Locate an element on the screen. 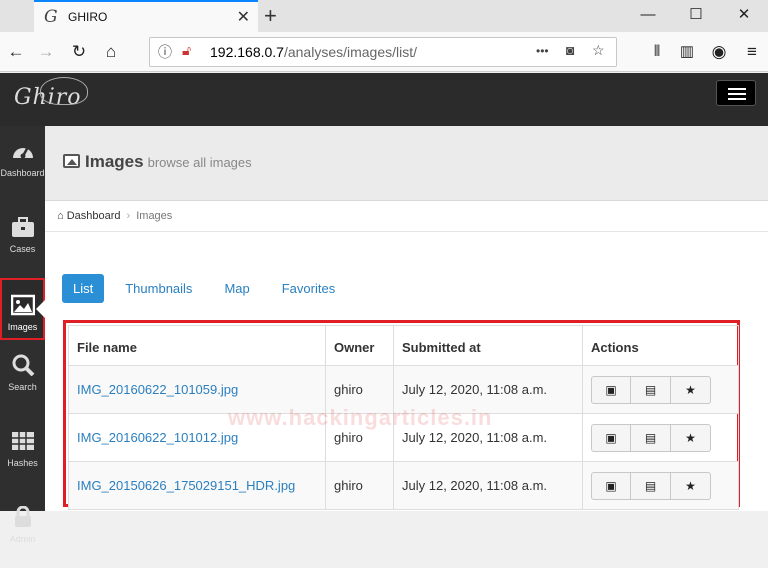 The image size is (768, 568). maximize-button: ☐ is located at coordinates (696, 16).